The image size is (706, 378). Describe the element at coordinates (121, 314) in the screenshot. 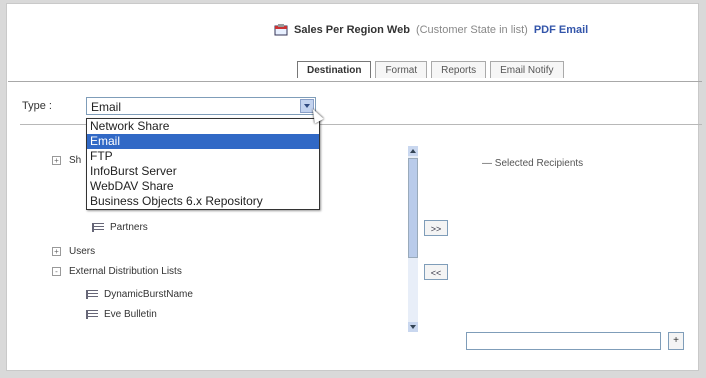

I see `tree-item-eve-bulletin: Eve Bulletin` at that location.